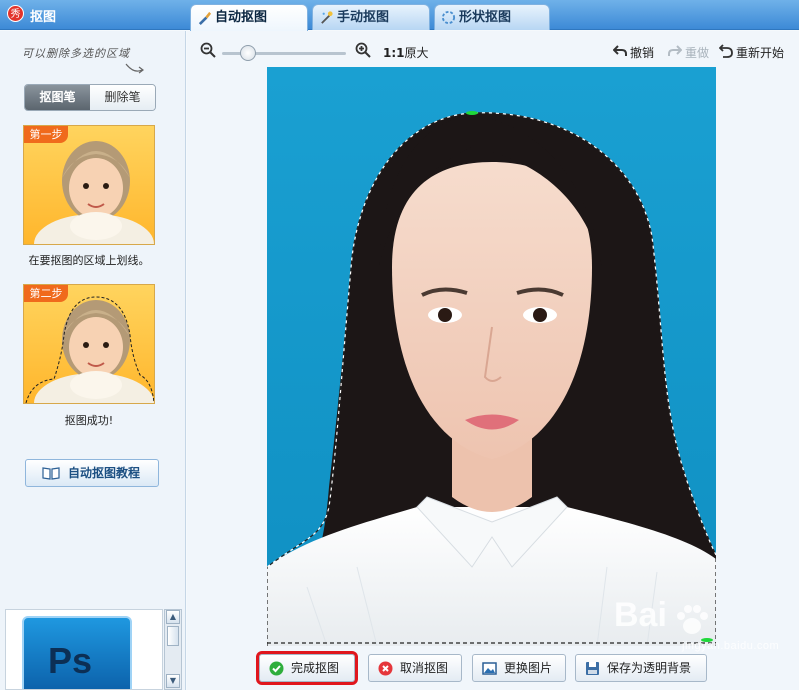  I want to click on replace-image-label: 更换图片, so click(528, 668).